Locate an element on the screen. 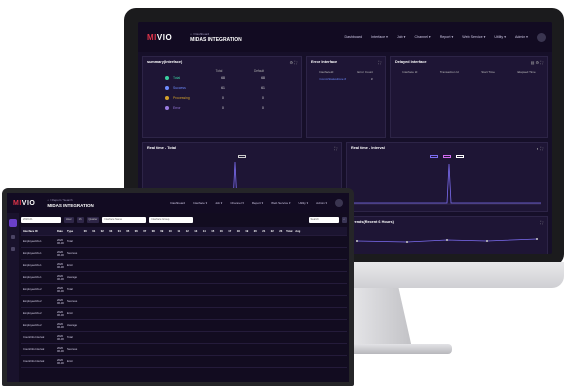 The width and height of the screenshot is (567, 387). column-header: 18 is located at coordinates (238, 231).